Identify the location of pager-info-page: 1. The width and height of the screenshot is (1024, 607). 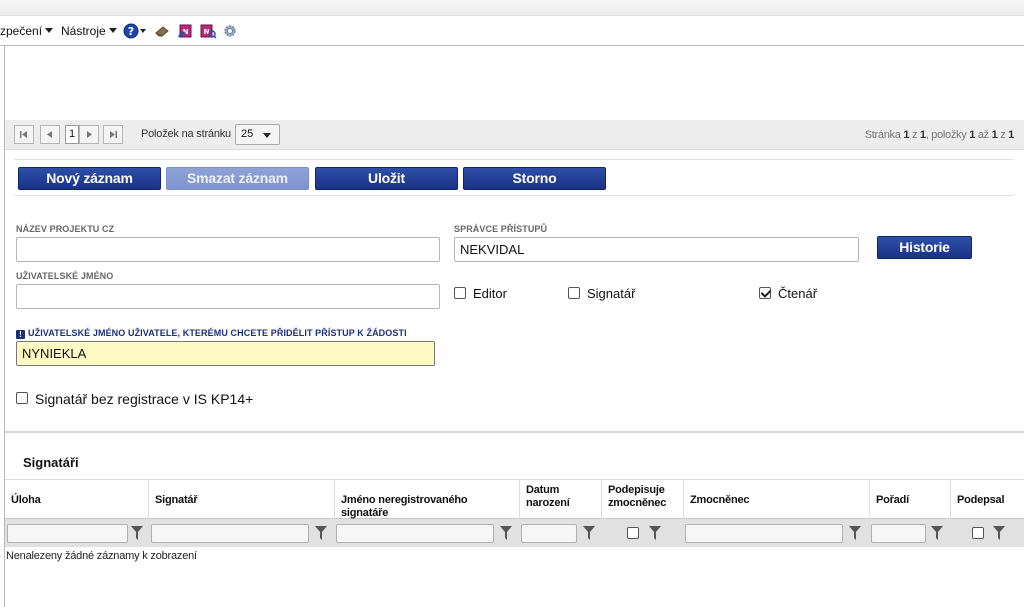
(906, 135).